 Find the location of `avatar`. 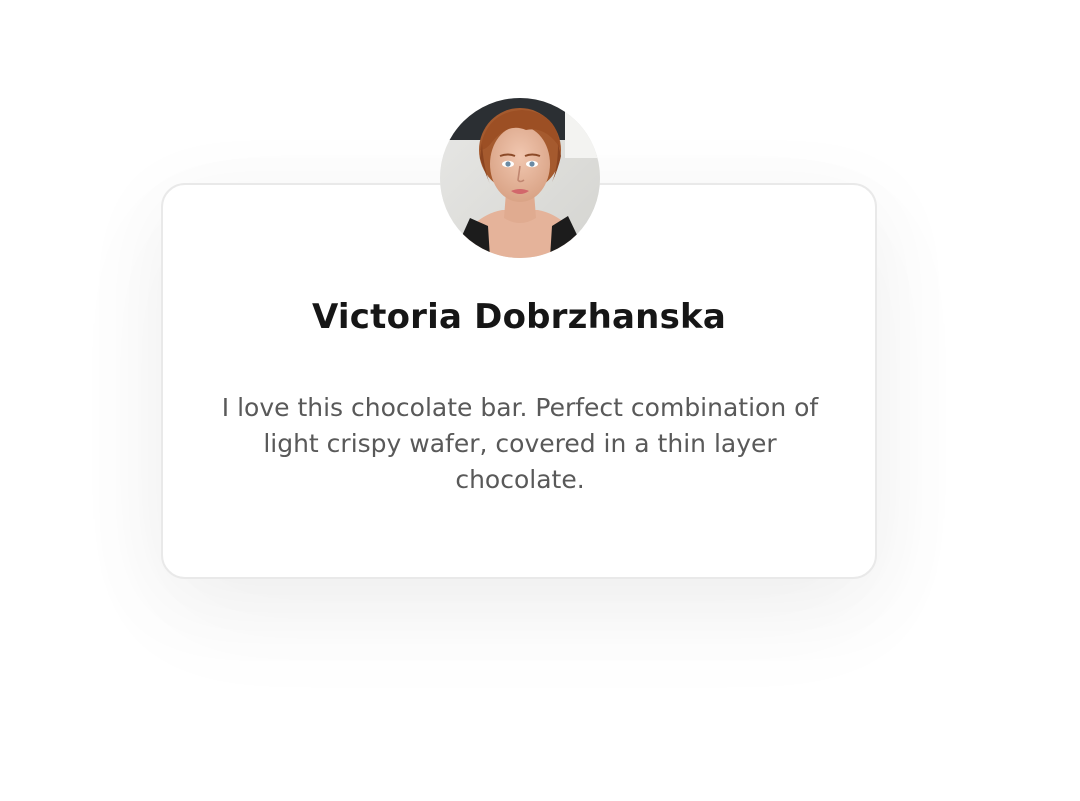

avatar is located at coordinates (520, 178).